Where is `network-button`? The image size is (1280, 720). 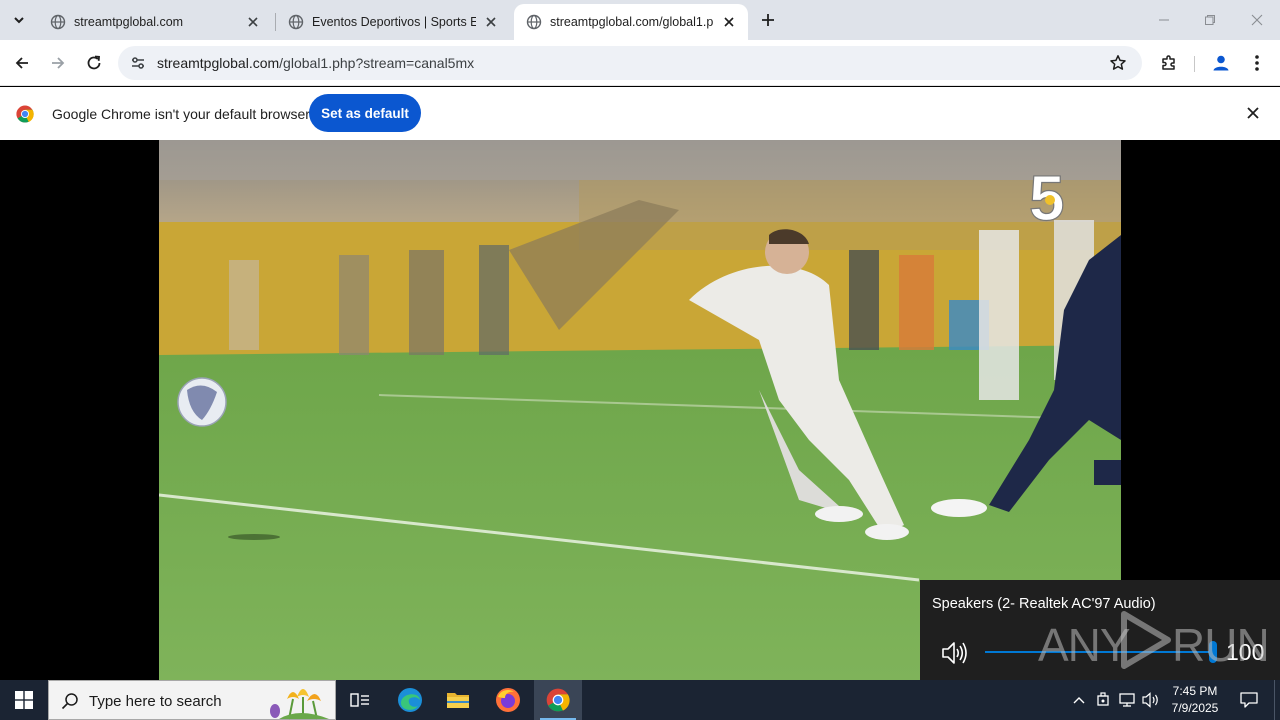 network-button is located at coordinates (1127, 700).